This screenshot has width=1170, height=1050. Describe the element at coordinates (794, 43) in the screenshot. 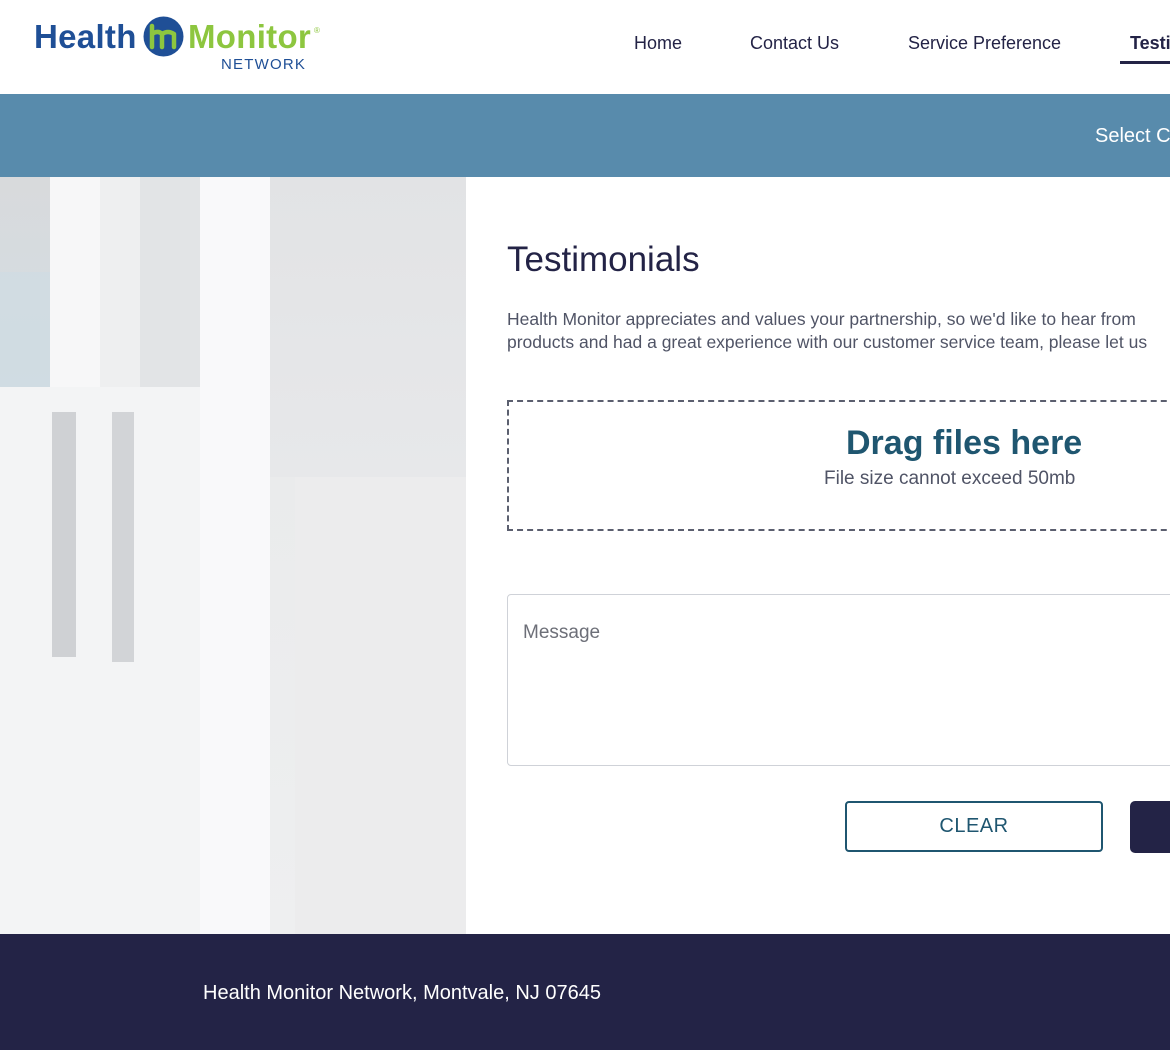

I see `nav-item-contact-us: Contact Us` at that location.